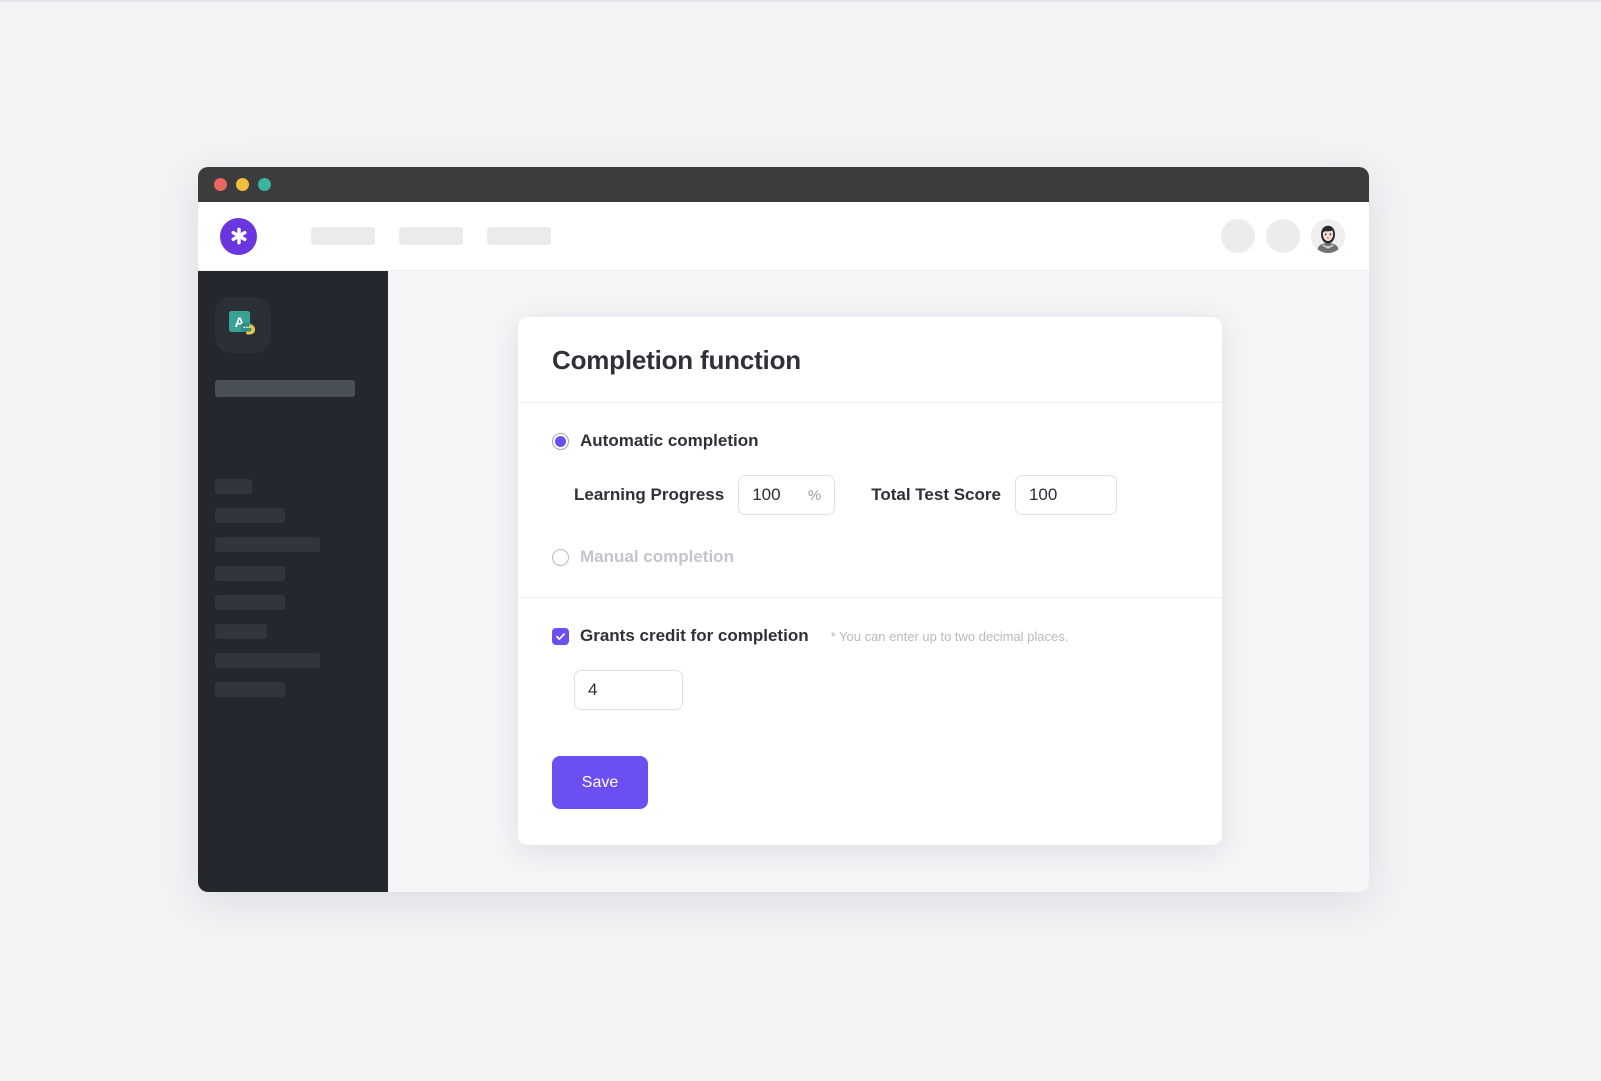  I want to click on radio-manual-completion-label: Manual completion, so click(657, 556).